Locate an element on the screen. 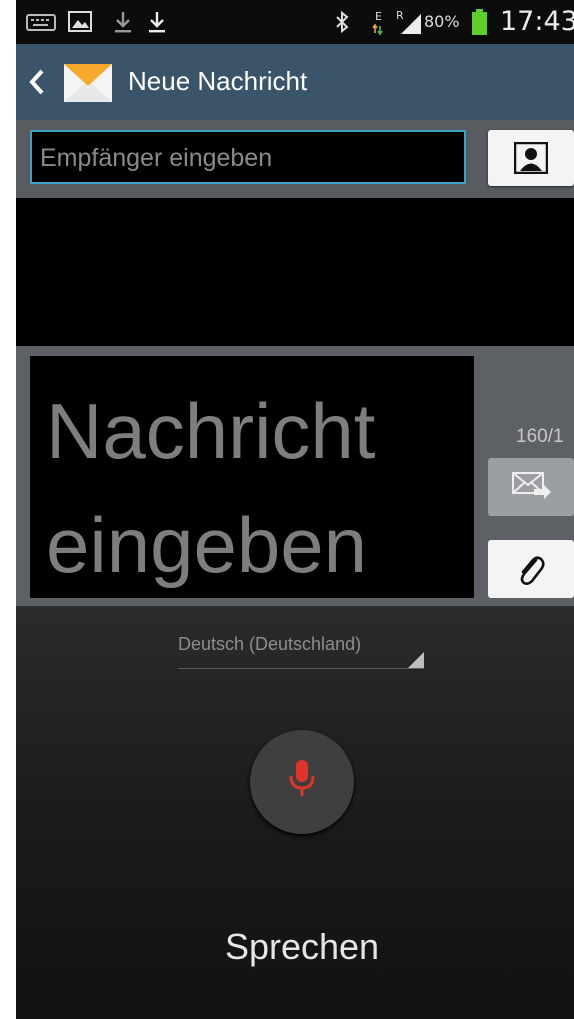 This screenshot has width=574, height=1019. bluetooth-icon is located at coordinates (342, 22).